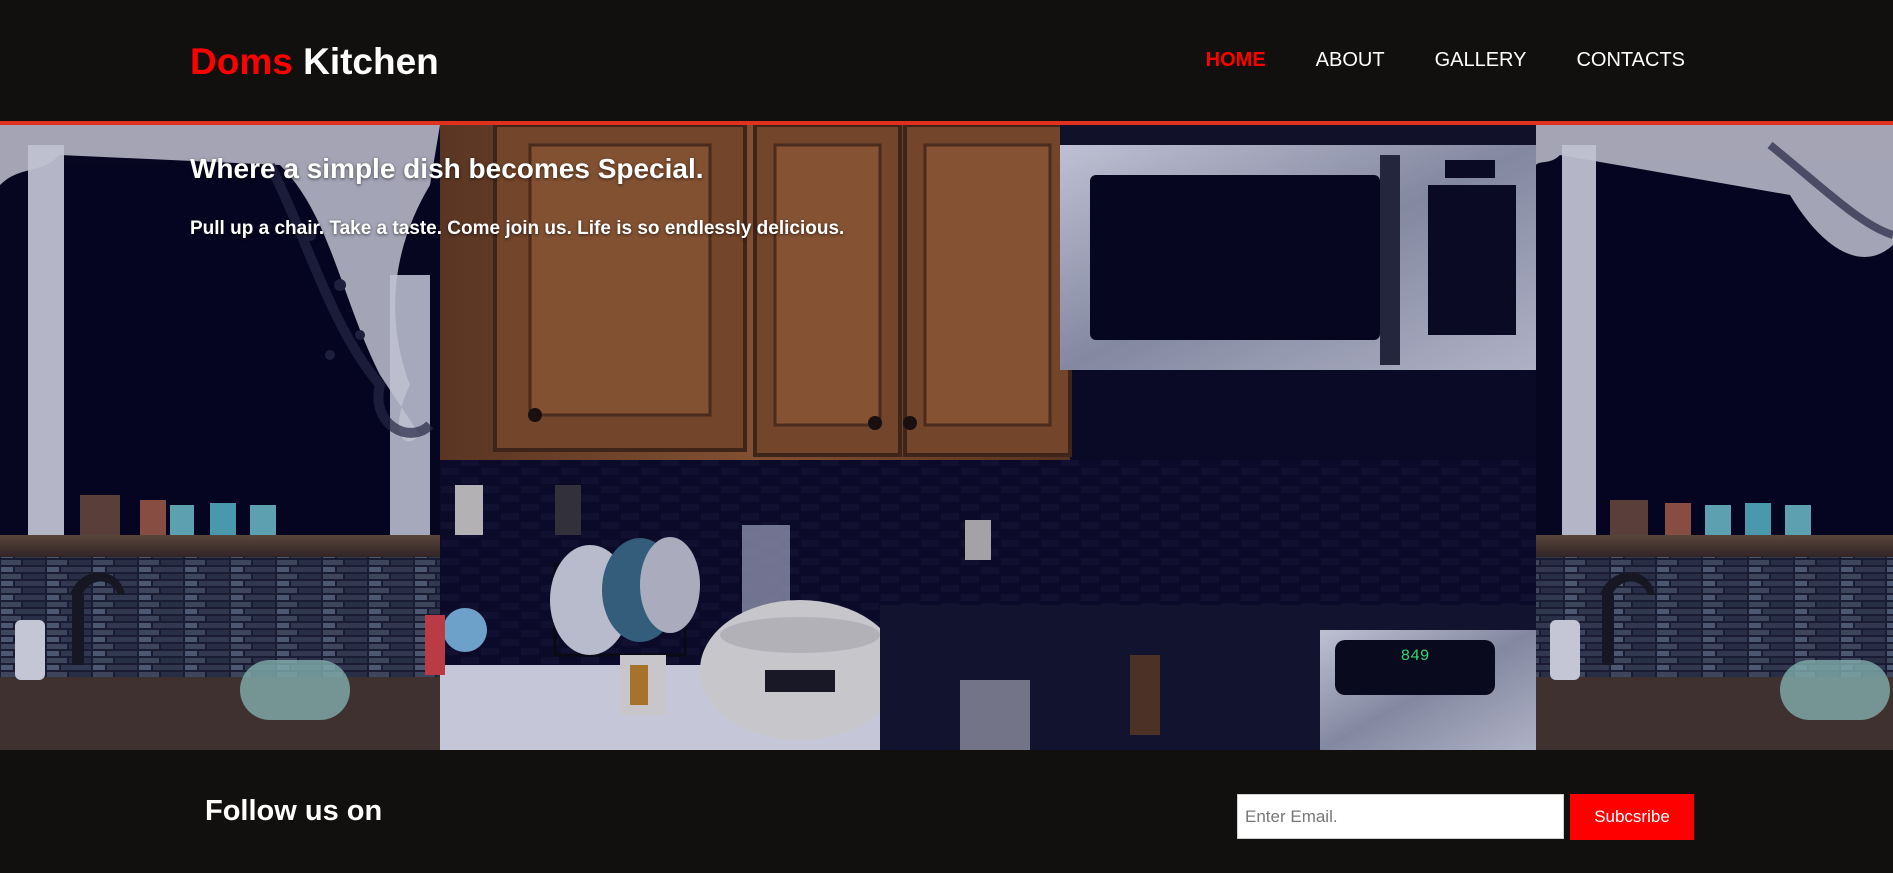 The height and width of the screenshot is (873, 1893). What do you see at coordinates (1632, 817) in the screenshot?
I see `subscribe-button: Subcsribe` at bounding box center [1632, 817].